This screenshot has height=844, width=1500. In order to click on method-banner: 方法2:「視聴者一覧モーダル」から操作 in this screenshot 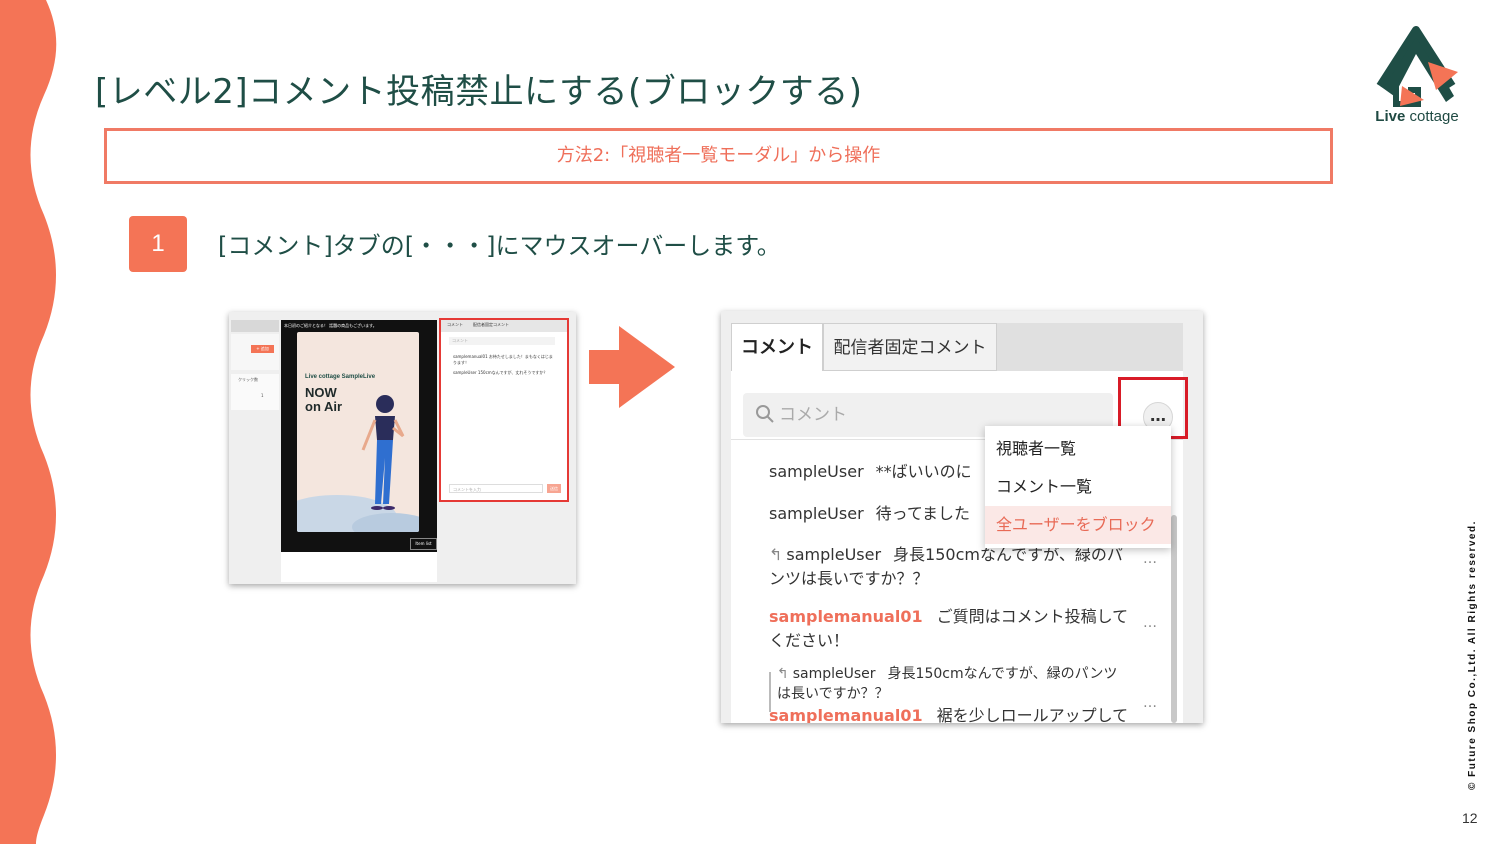, I will do `click(718, 156)`.